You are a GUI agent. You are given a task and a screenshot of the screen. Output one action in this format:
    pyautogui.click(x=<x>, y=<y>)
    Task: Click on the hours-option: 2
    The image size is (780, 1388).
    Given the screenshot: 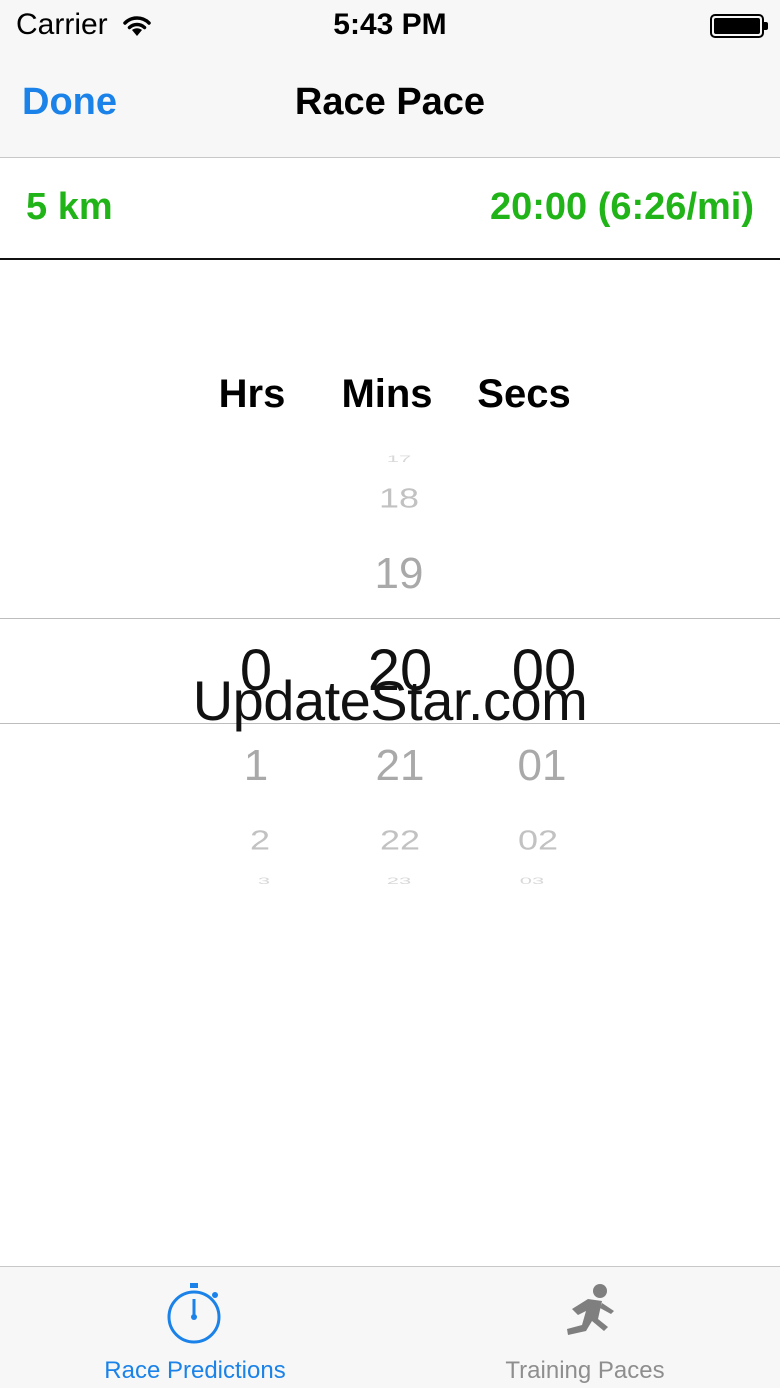 What is the action you would take?
    pyautogui.click(x=260, y=840)
    